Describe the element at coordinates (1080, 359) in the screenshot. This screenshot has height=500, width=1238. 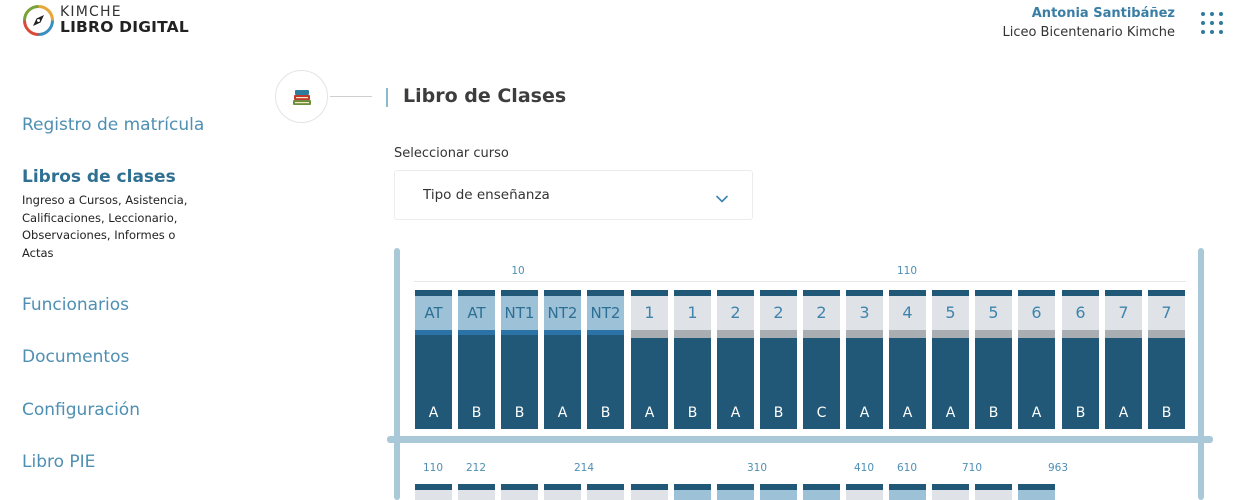
I see `course-book: 6B` at that location.